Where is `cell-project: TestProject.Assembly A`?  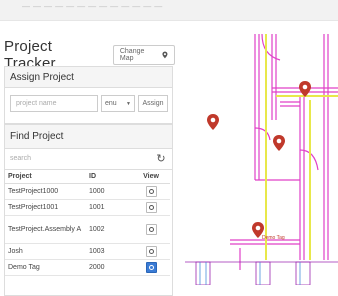 cell-project: TestProject.Assembly A is located at coordinates (45, 229).